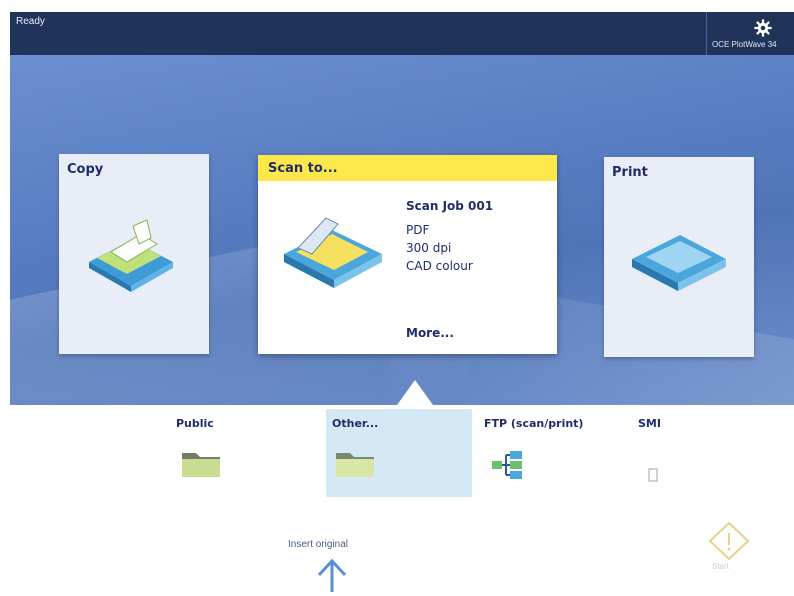  What do you see at coordinates (646, 453) in the screenshot?
I see `destination-smb: SMB` at bounding box center [646, 453].